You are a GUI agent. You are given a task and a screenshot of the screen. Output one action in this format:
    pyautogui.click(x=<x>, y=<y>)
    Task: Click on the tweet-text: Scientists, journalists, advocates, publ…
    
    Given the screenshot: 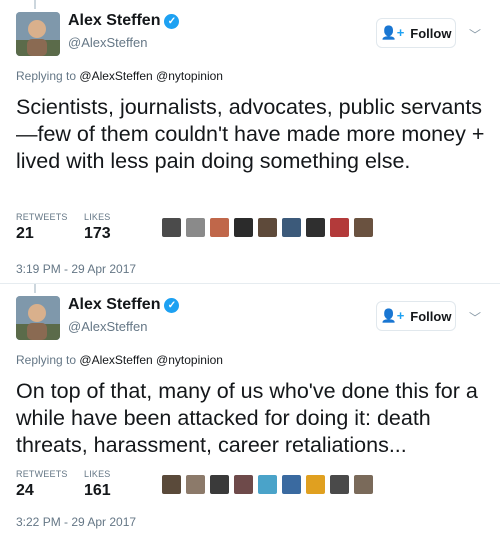 What is the action you would take?
    pyautogui.click(x=250, y=134)
    